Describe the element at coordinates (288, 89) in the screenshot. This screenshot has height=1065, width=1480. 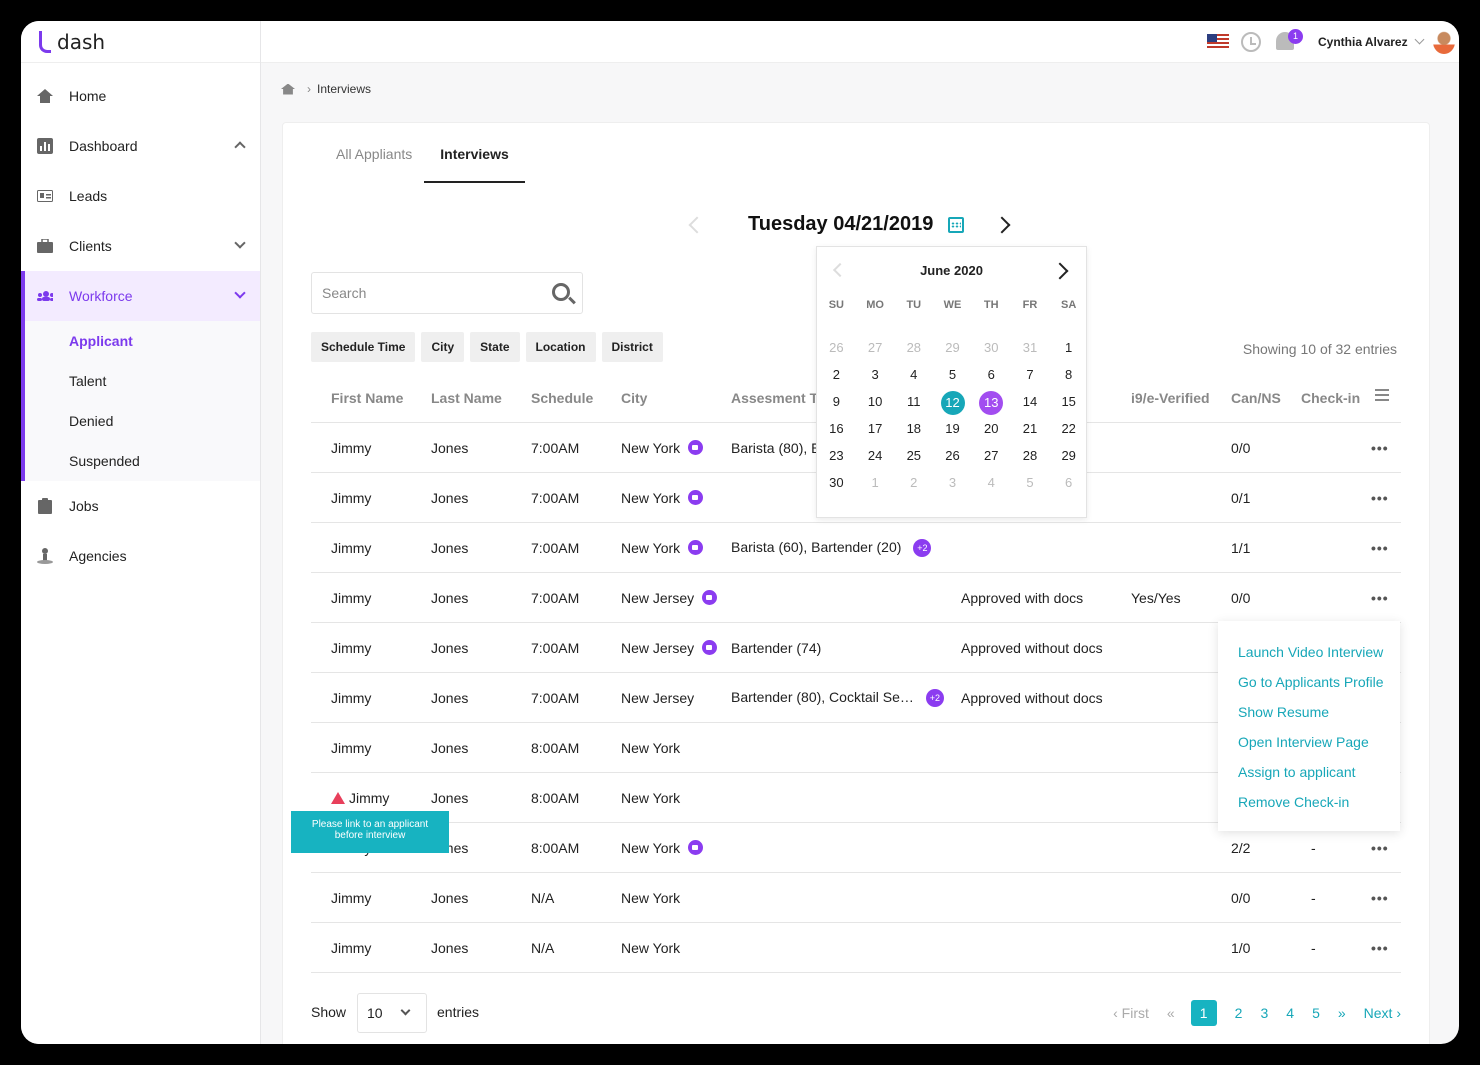
I see `home-icon` at that location.